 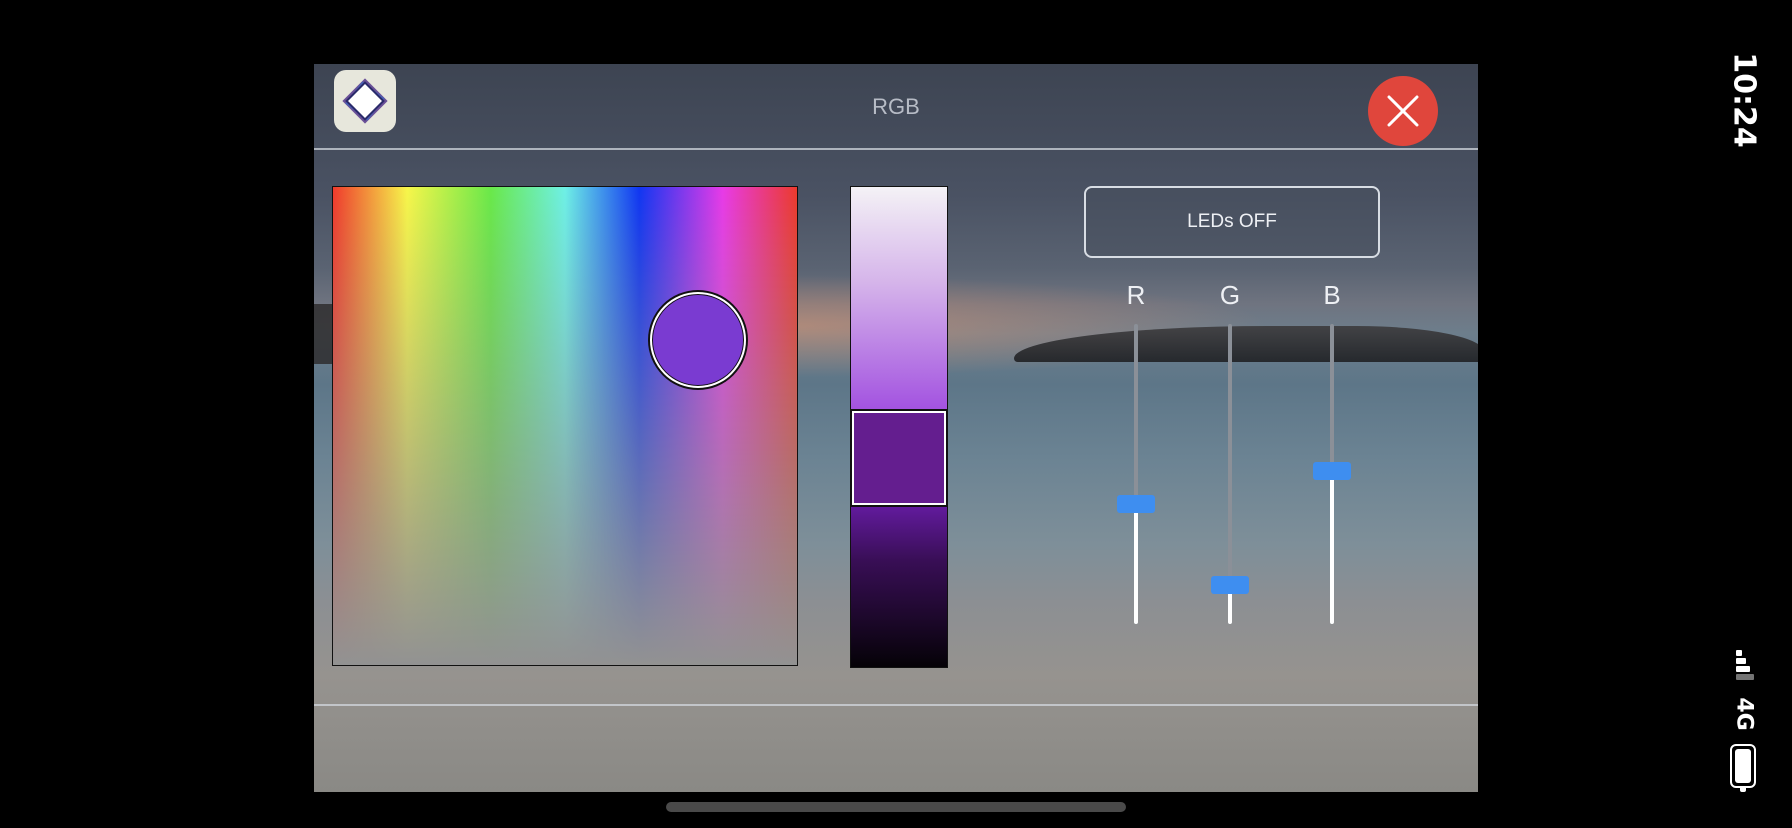 What do you see at coordinates (1743, 768) in the screenshot?
I see `battery-icon` at bounding box center [1743, 768].